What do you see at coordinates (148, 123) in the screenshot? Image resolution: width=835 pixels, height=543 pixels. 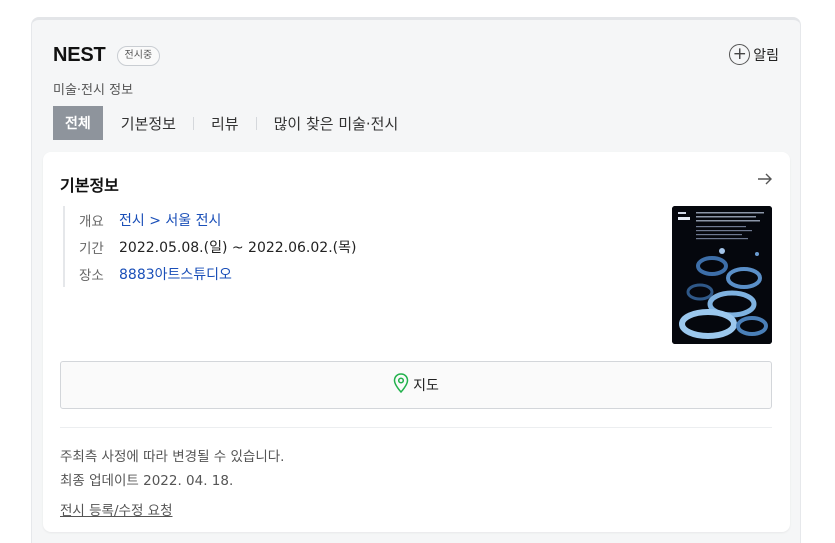 I see `tab-basic-info: 기본정보` at bounding box center [148, 123].